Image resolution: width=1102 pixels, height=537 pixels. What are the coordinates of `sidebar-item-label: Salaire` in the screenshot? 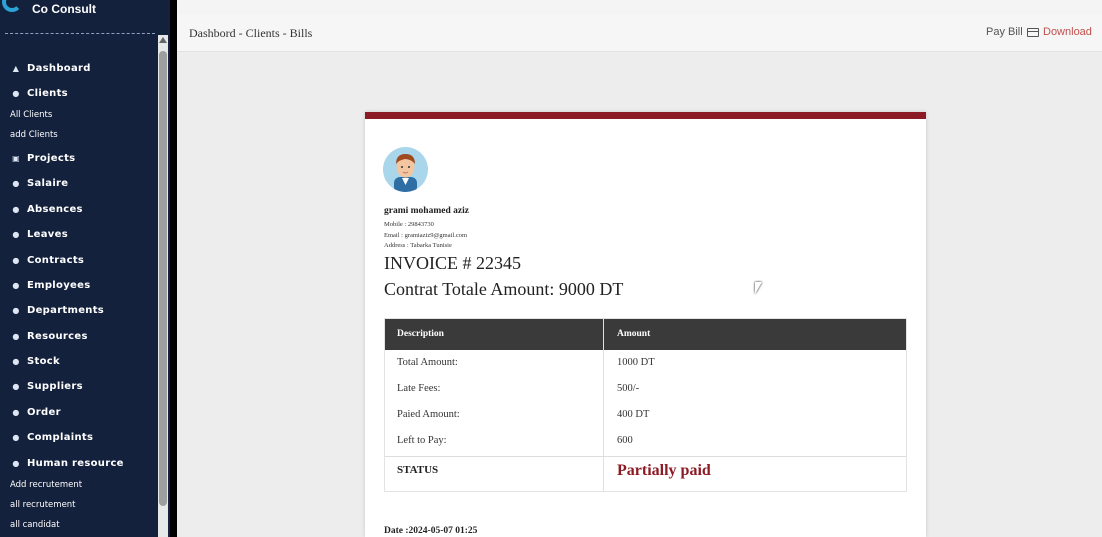 It's located at (48, 183).